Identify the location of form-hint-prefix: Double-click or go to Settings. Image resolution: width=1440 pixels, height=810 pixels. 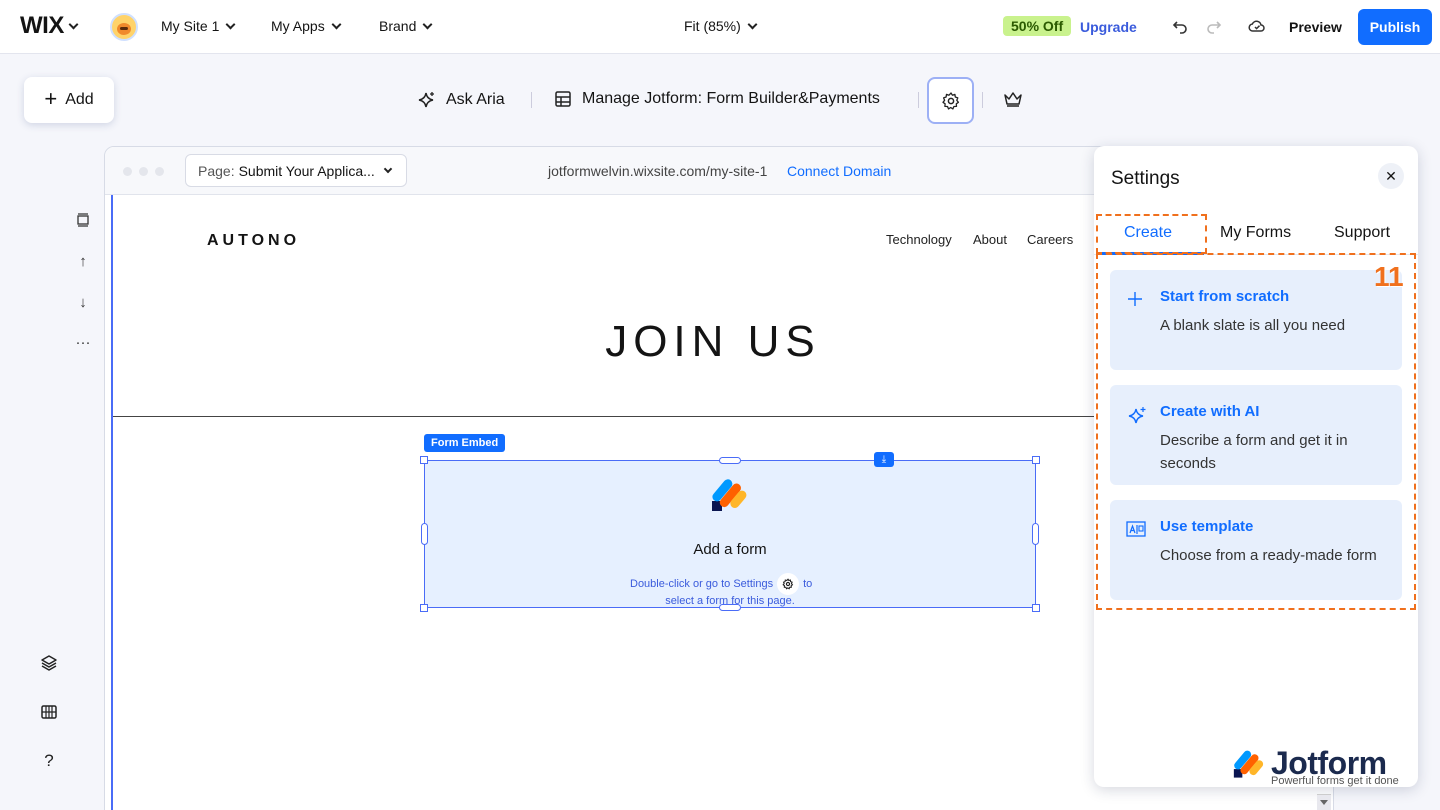
(702, 584).